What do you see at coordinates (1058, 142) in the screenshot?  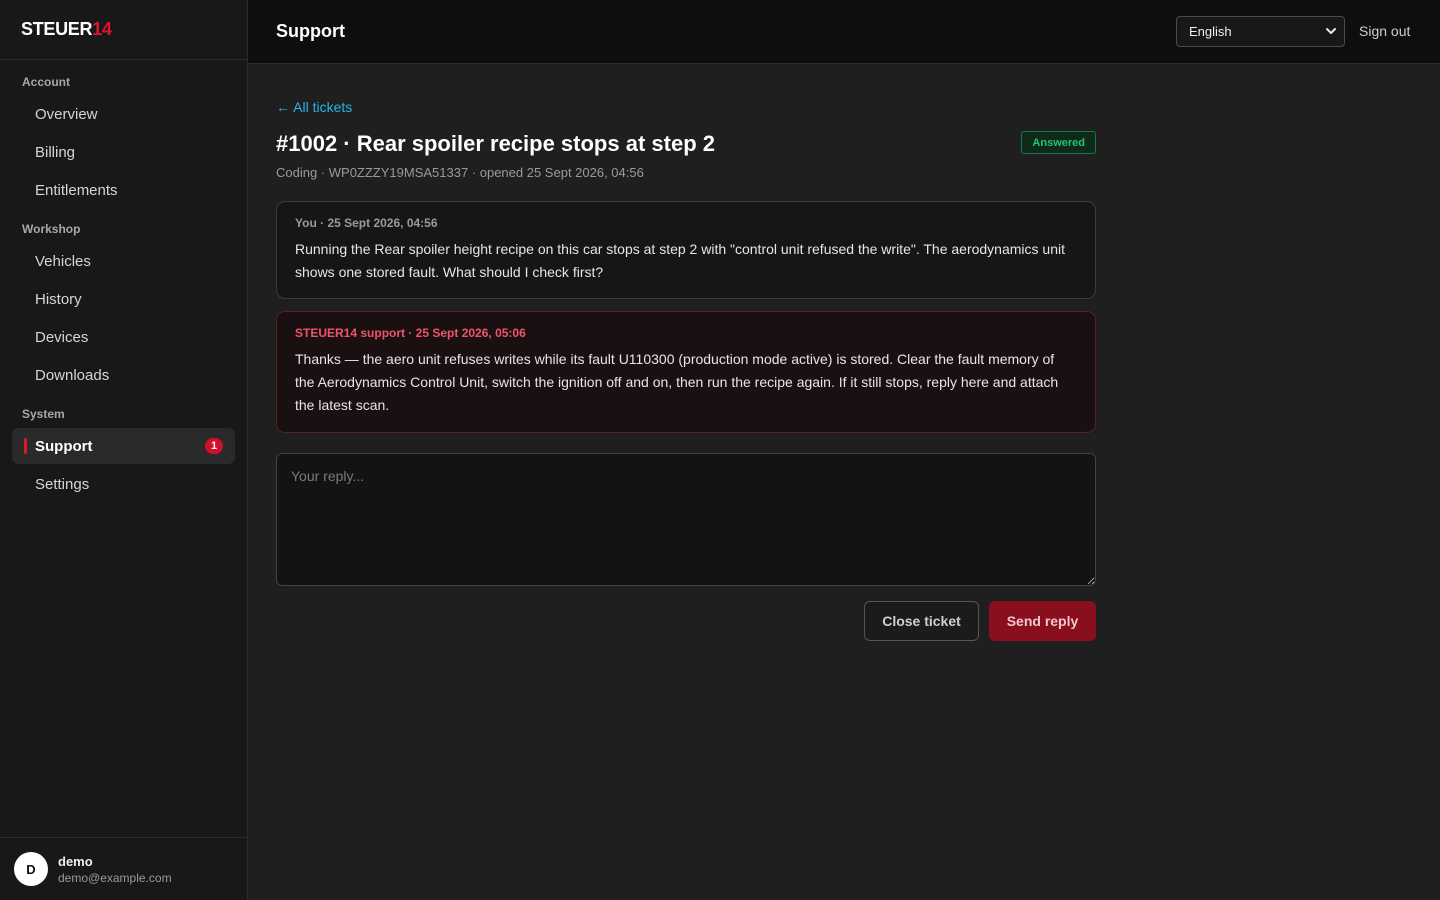 I see `status-badge: Answered` at bounding box center [1058, 142].